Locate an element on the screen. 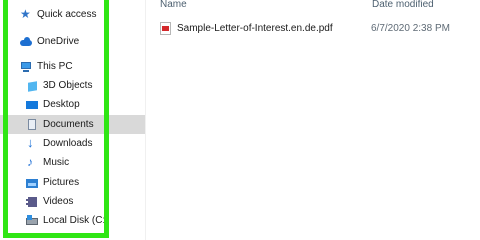 Image resolution: width=480 pixels, height=240 pixels. nav-item-label: Quick access is located at coordinates (67, 14).